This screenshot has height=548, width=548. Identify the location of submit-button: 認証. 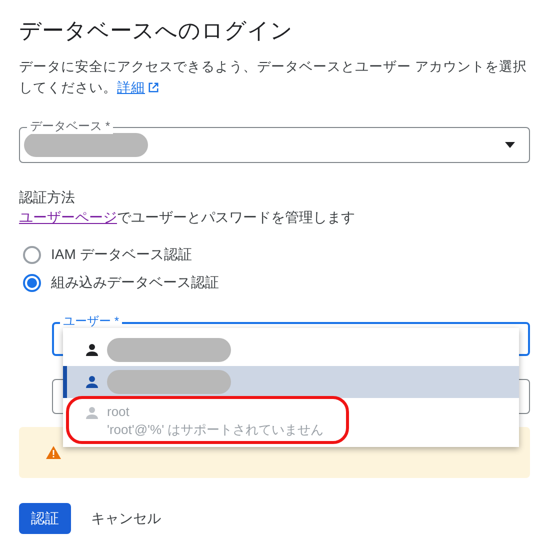
(45, 518).